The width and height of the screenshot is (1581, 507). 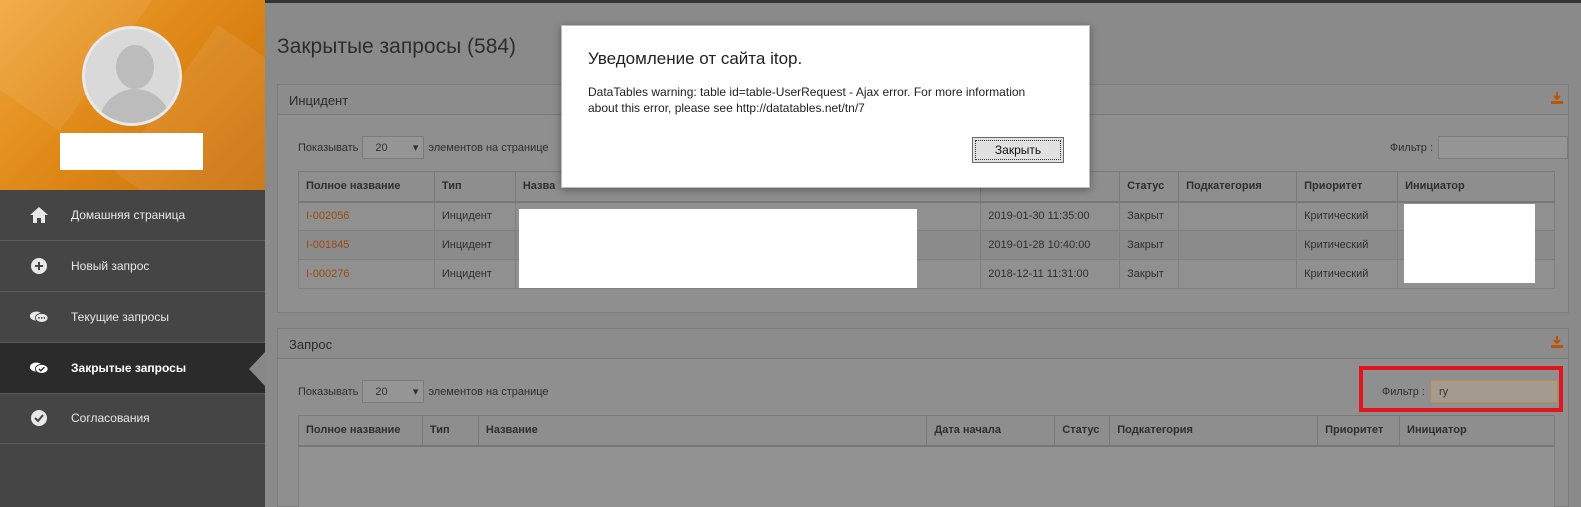 I want to click on title-redaction, so click(x=718, y=248).